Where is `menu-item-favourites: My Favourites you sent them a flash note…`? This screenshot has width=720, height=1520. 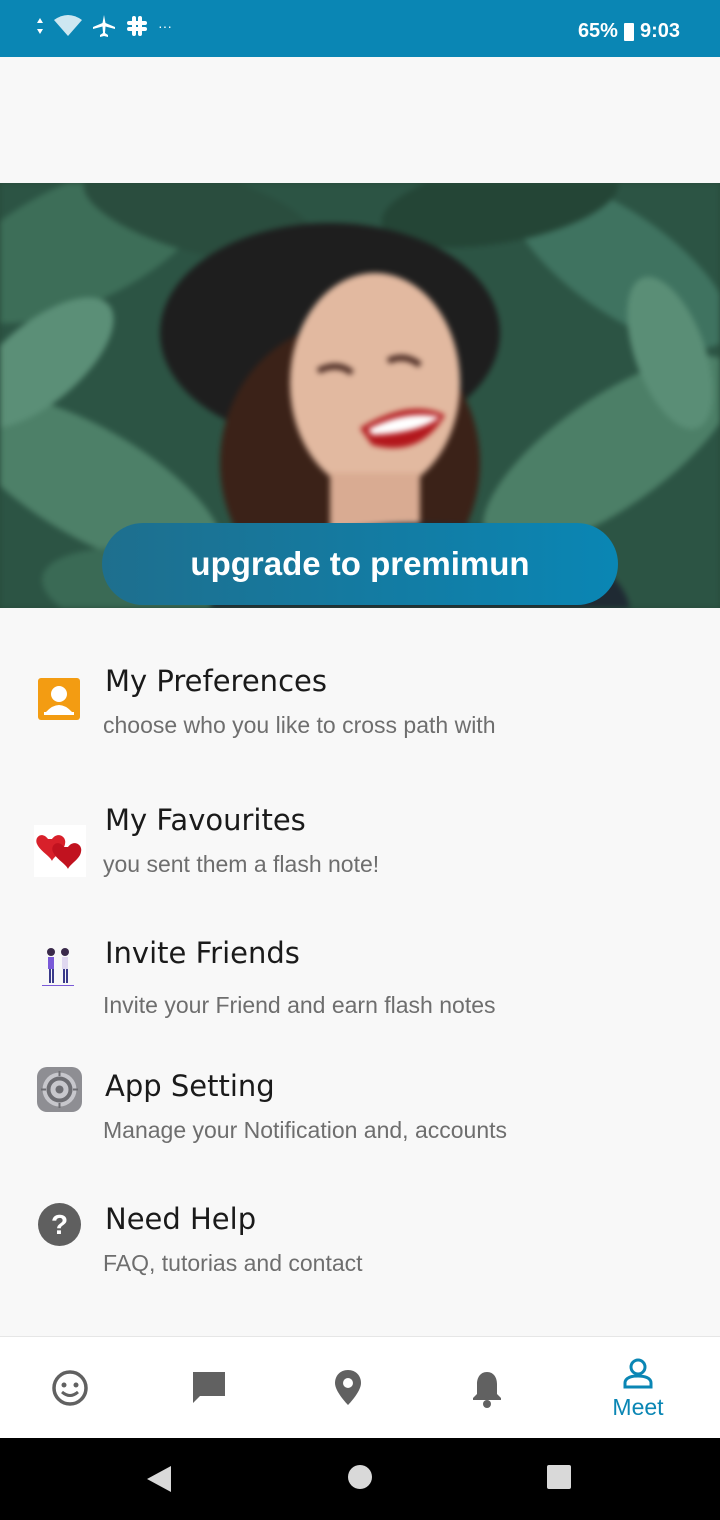 menu-item-favourites: My Favourites you sent them a flash note… is located at coordinates (360, 854).